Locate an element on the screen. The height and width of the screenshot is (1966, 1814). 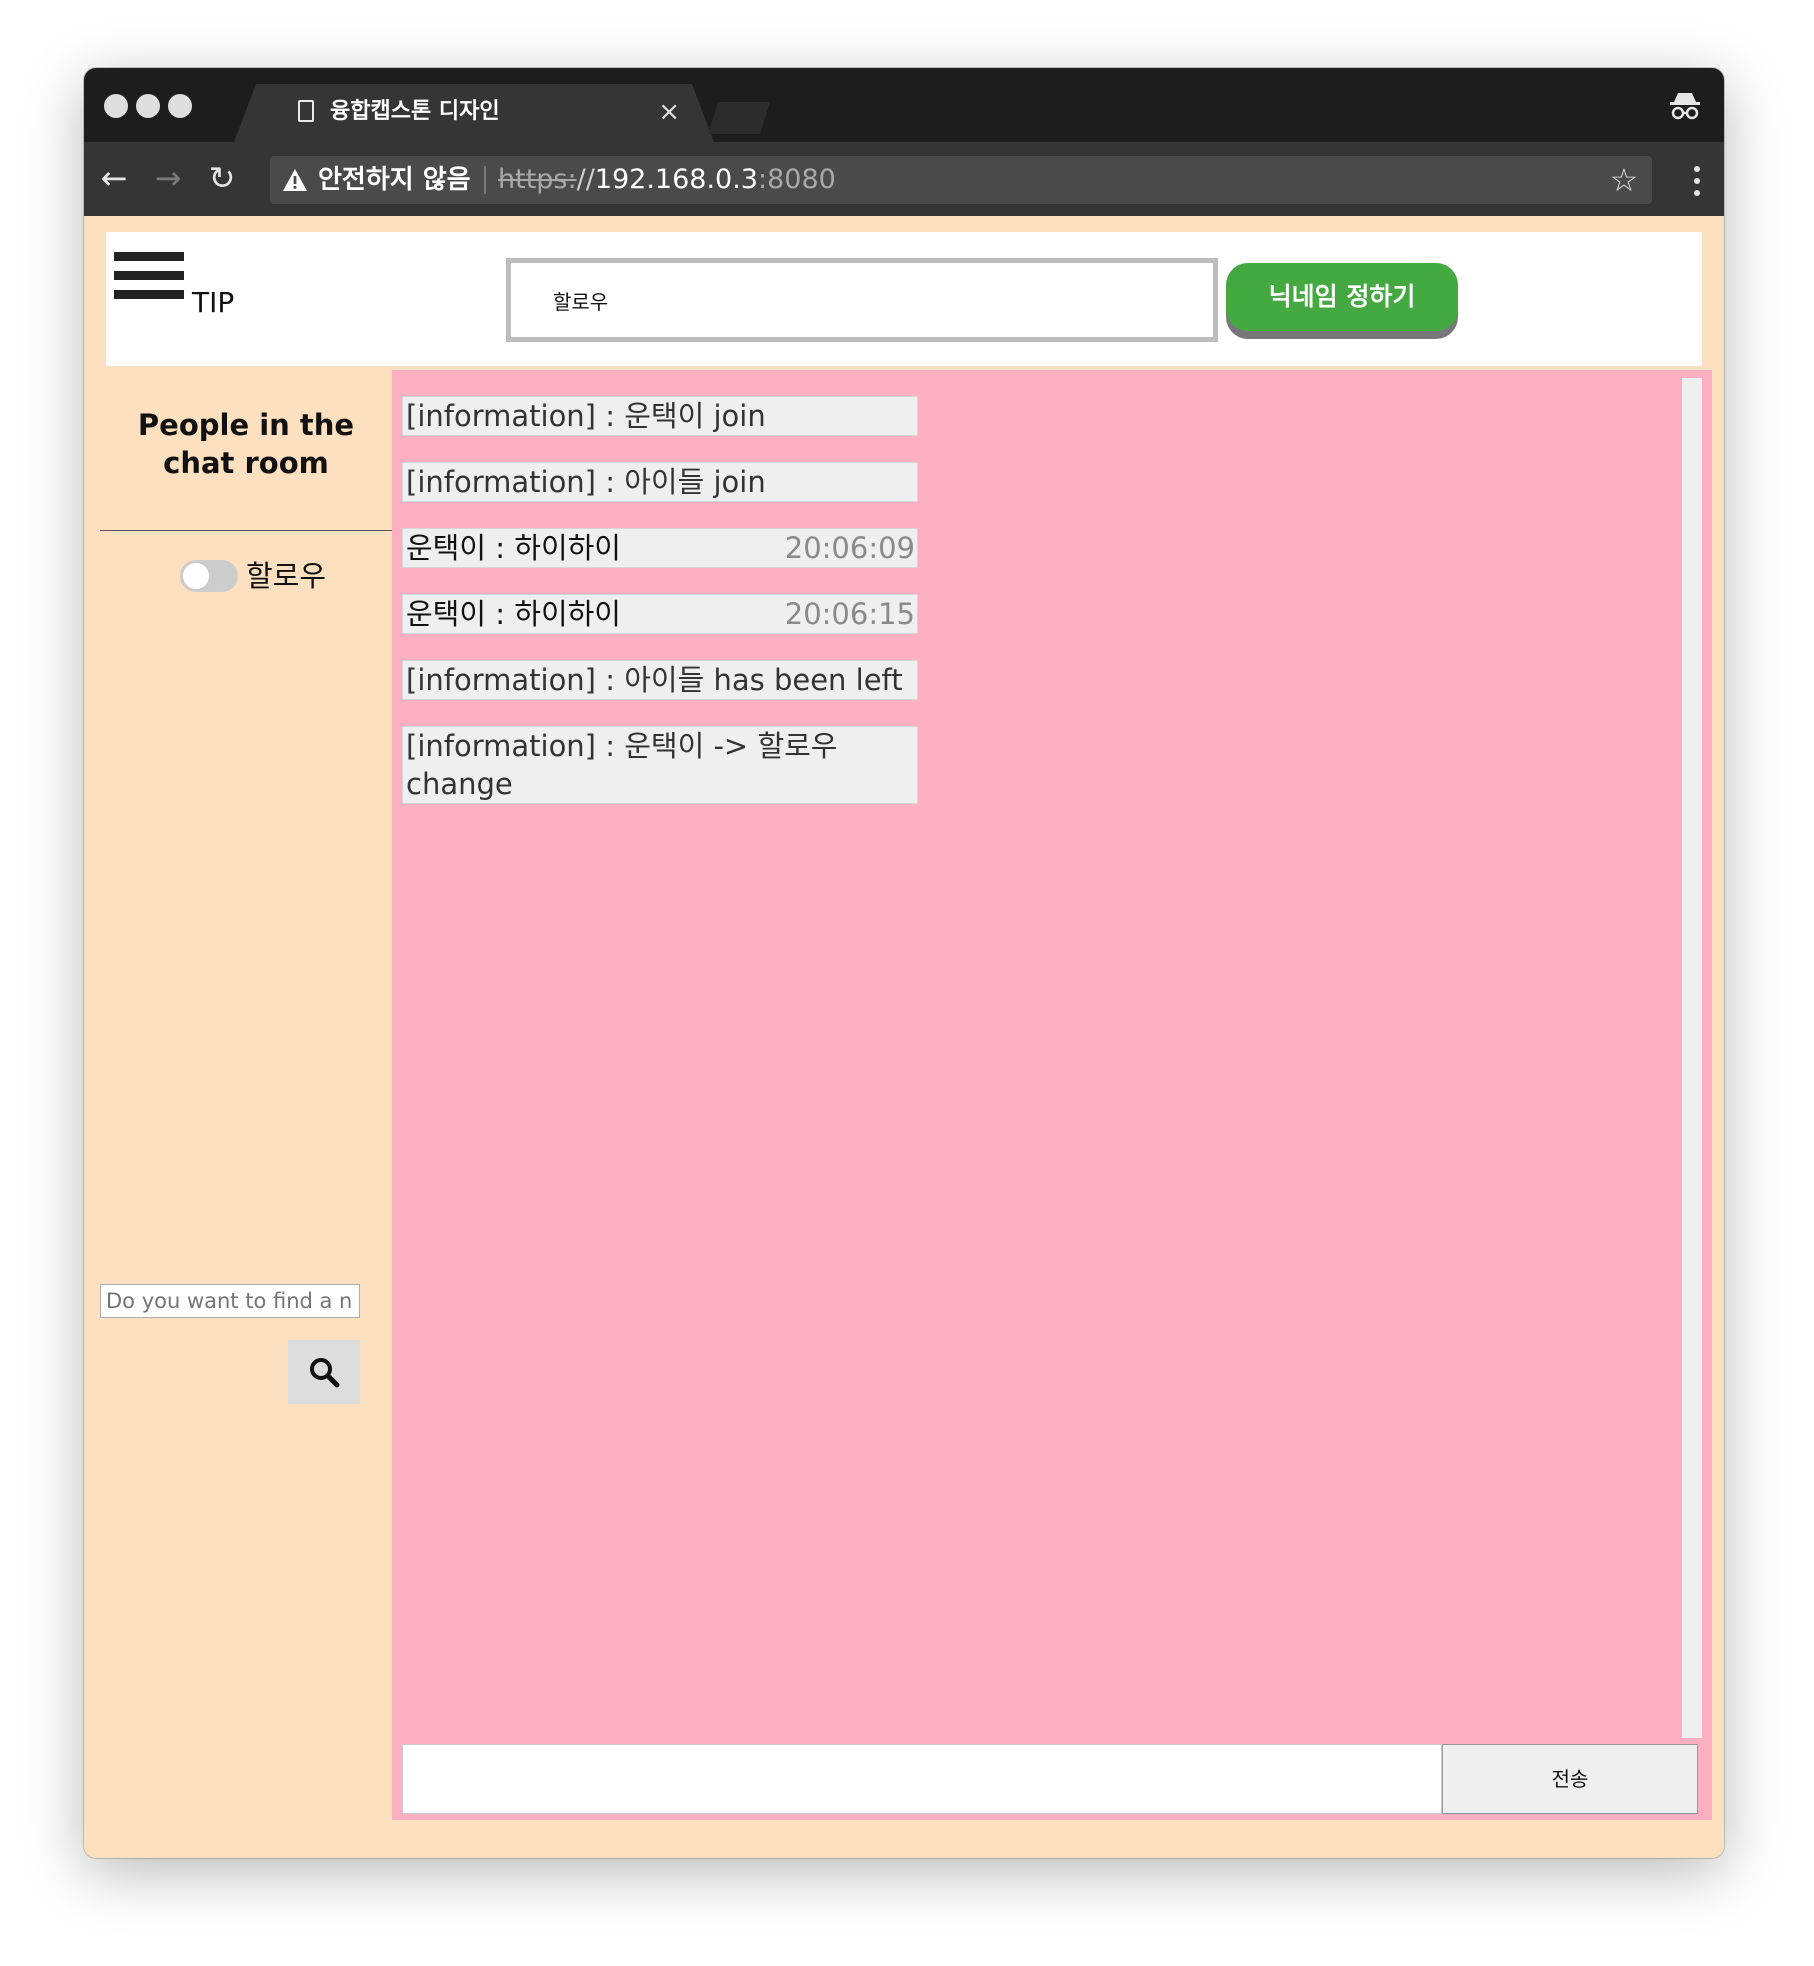
maximize-window-button is located at coordinates (180, 106).